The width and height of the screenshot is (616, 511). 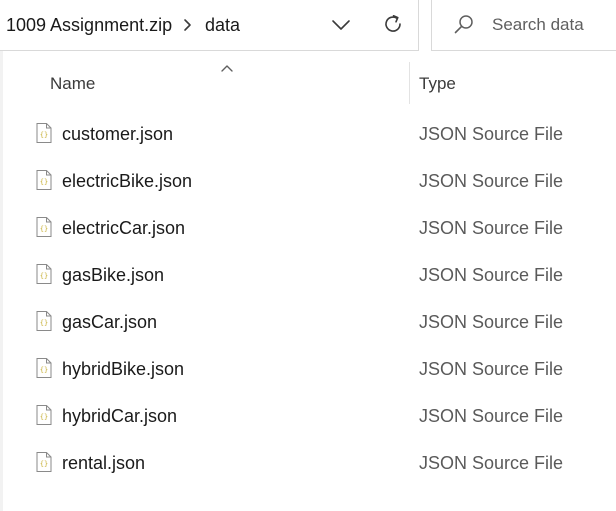 I want to click on table-row: {} electricBike.json JSON Source File, so click(x=309, y=180).